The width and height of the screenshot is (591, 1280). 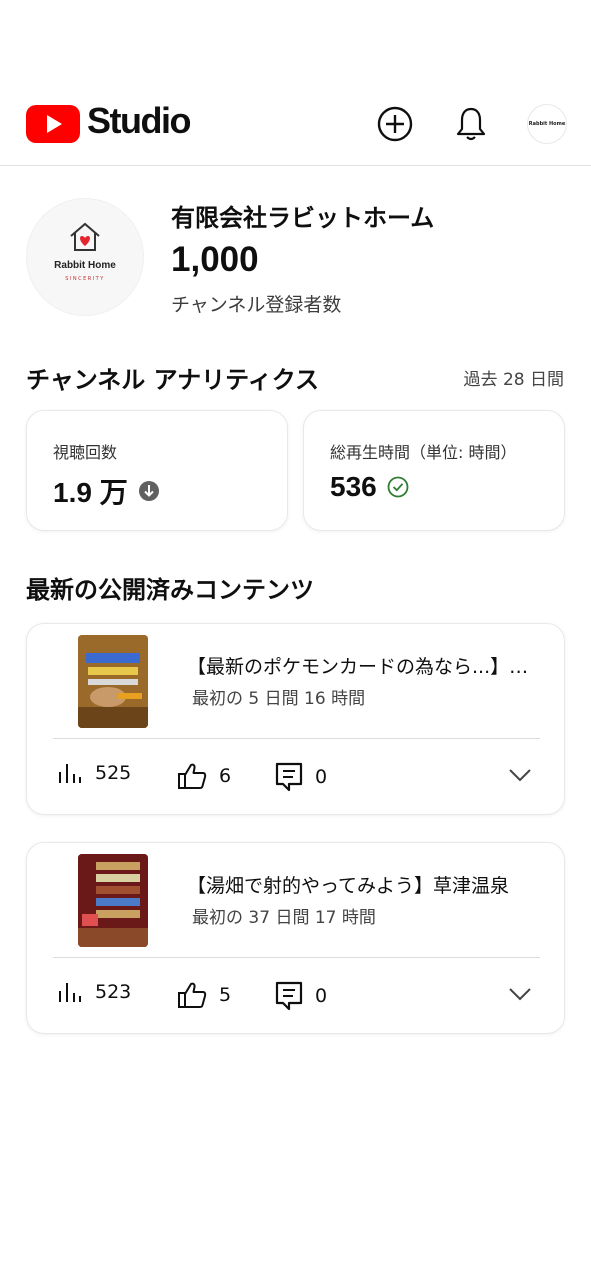 I want to click on video-period: 最初の 5 日間 16 時間, so click(x=279, y=699).